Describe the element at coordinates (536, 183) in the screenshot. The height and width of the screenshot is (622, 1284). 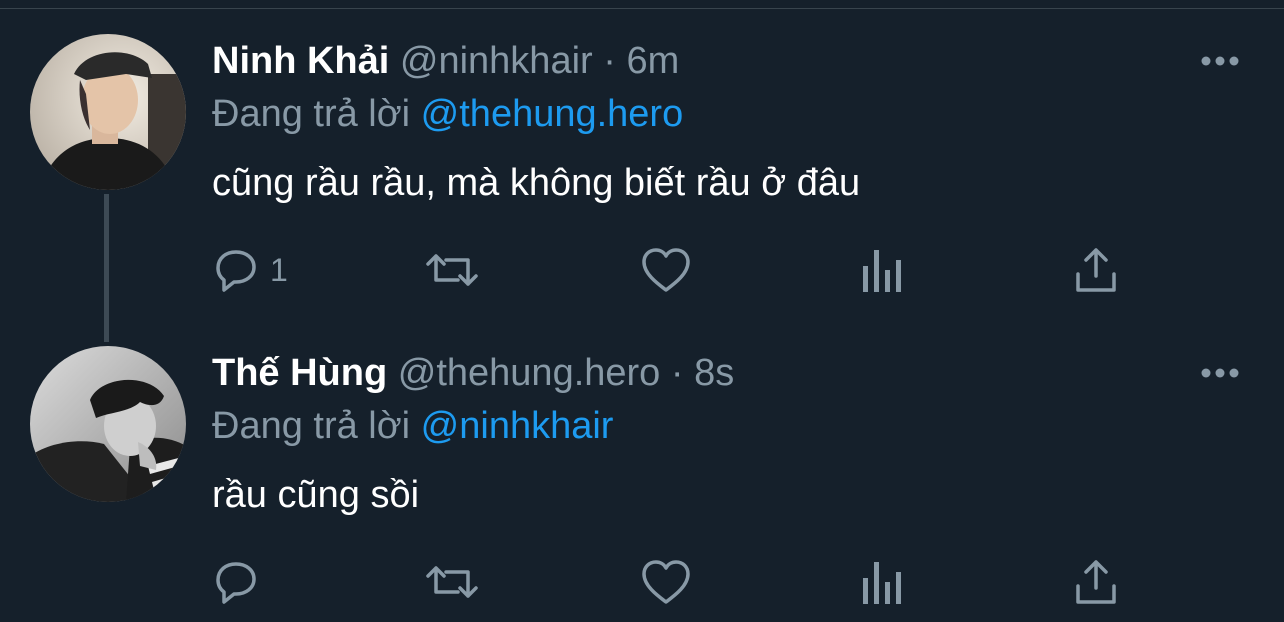
I see `tweet-text: cũng rầu rầu, mà không biết rầu ở đâu` at that location.